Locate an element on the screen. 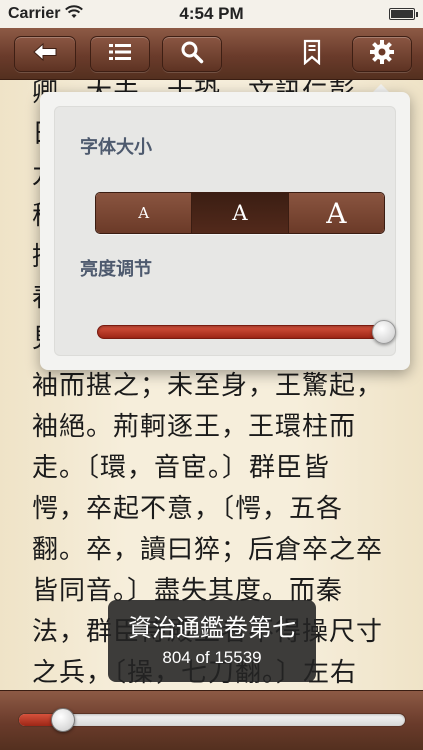 Image resolution: width=423 pixels, height=750 pixels. settings-button is located at coordinates (382, 54).